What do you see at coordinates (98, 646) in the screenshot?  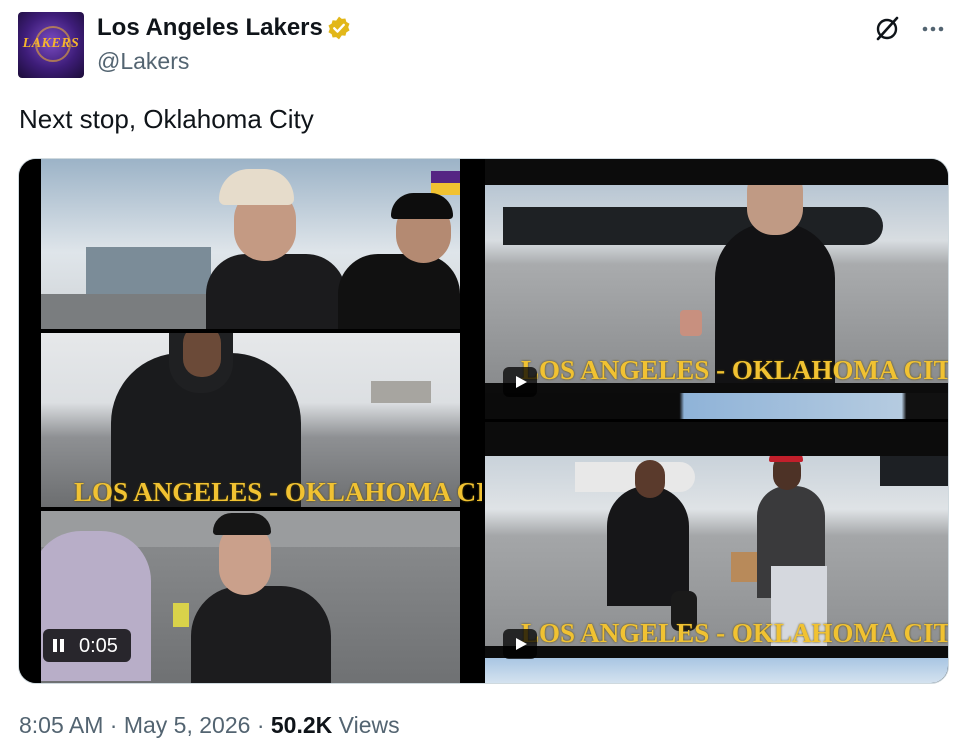 I see `video-timestamp-text: 0:05` at bounding box center [98, 646].